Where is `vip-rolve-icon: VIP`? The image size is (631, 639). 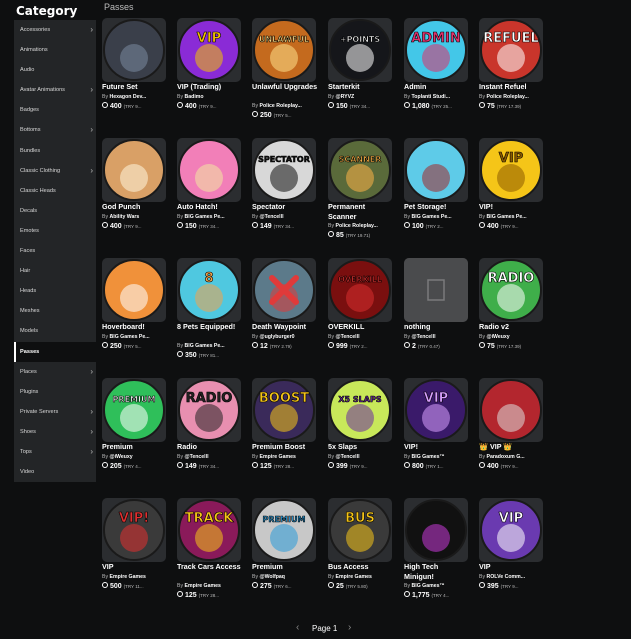
vip-rolve-icon: VIP is located at coordinates (511, 530).